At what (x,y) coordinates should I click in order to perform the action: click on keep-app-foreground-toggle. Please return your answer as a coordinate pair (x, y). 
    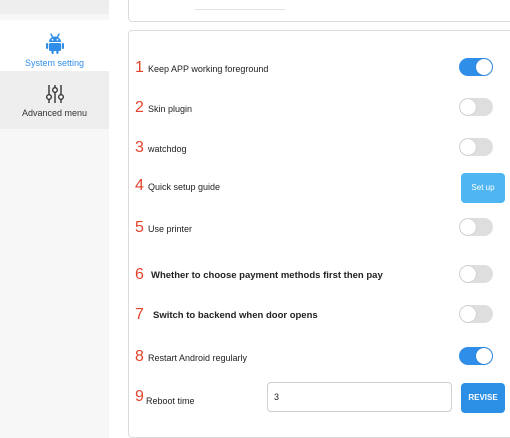
    Looking at the image, I should click on (476, 67).